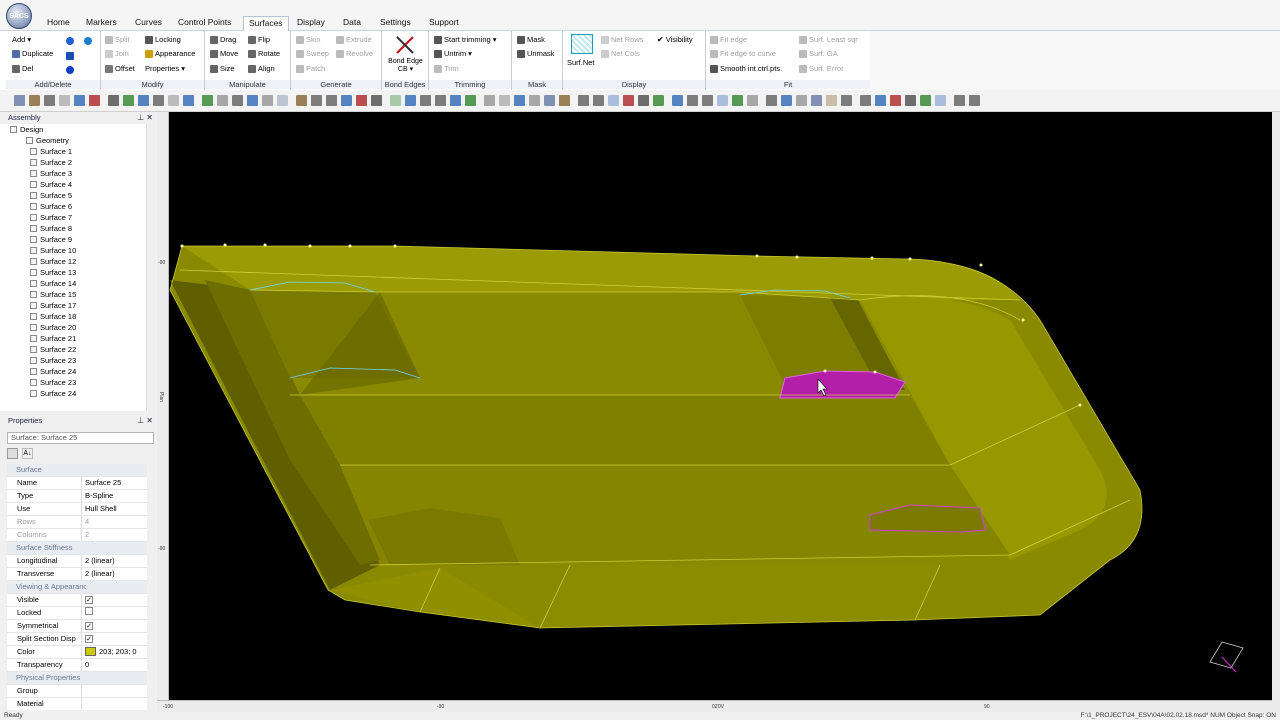 This screenshot has height=720, width=1280. What do you see at coordinates (51, 162) in the screenshot?
I see `tree-node-surface: Surface 2` at bounding box center [51, 162].